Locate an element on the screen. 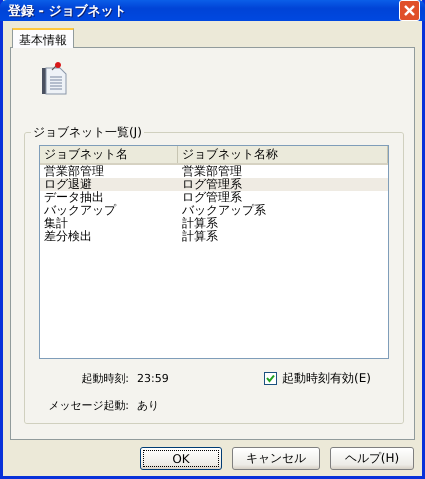  document-pin-icon is located at coordinates (54, 79).